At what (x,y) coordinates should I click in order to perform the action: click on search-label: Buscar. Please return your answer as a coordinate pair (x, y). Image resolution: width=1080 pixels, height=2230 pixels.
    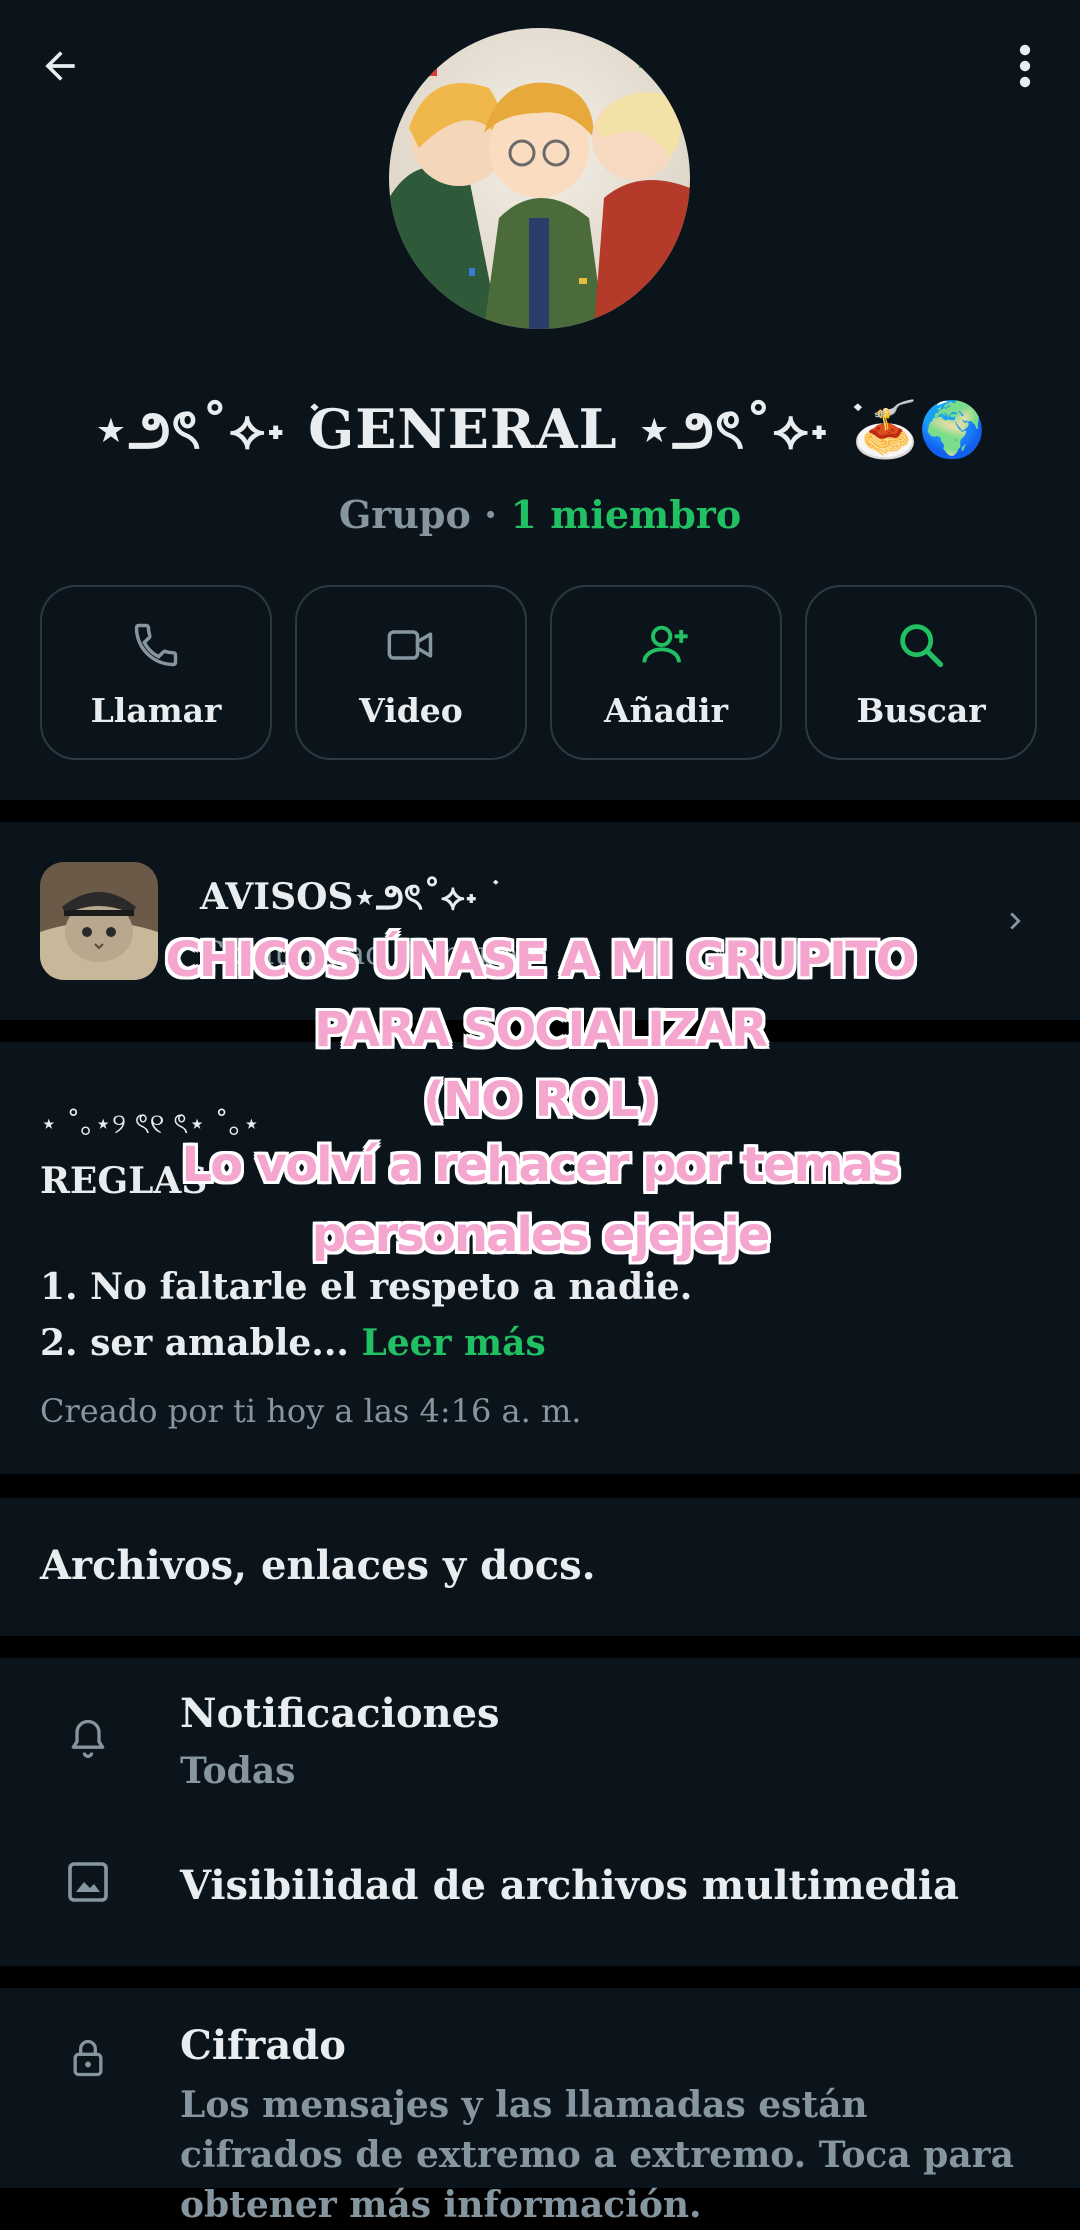
    Looking at the image, I should click on (921, 710).